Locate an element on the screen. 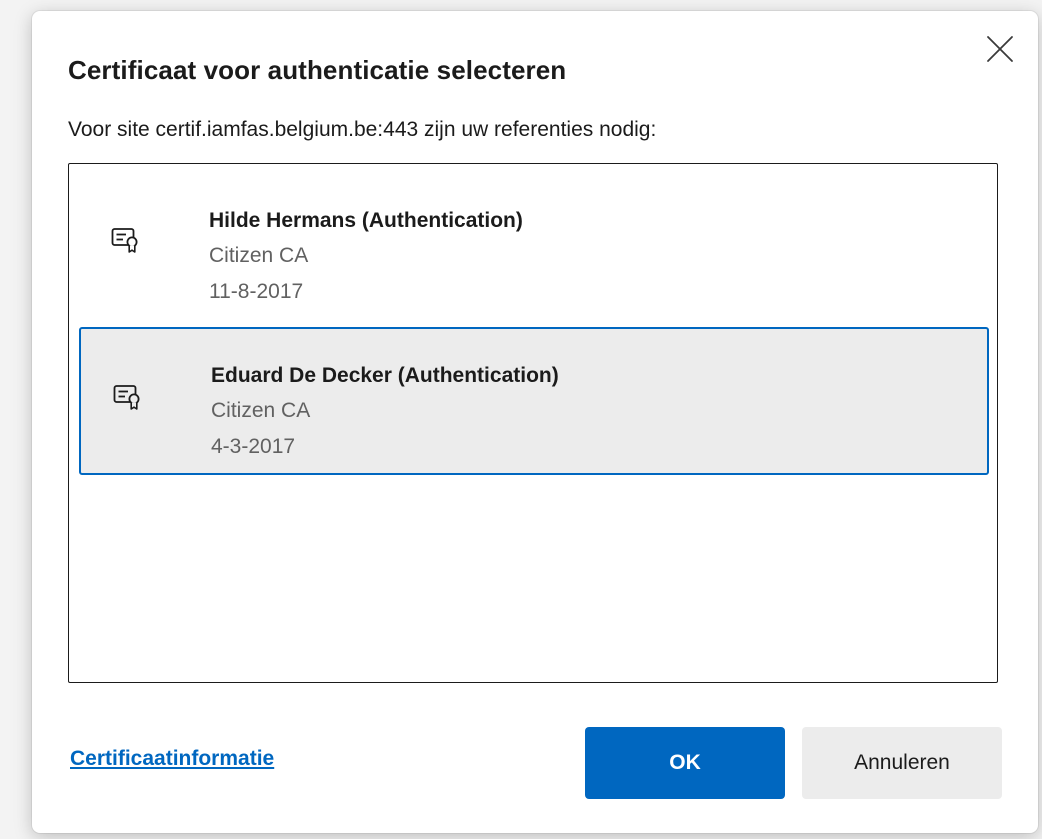  certificate-name: Hilde Hermans (Authentication) is located at coordinates (366, 220).